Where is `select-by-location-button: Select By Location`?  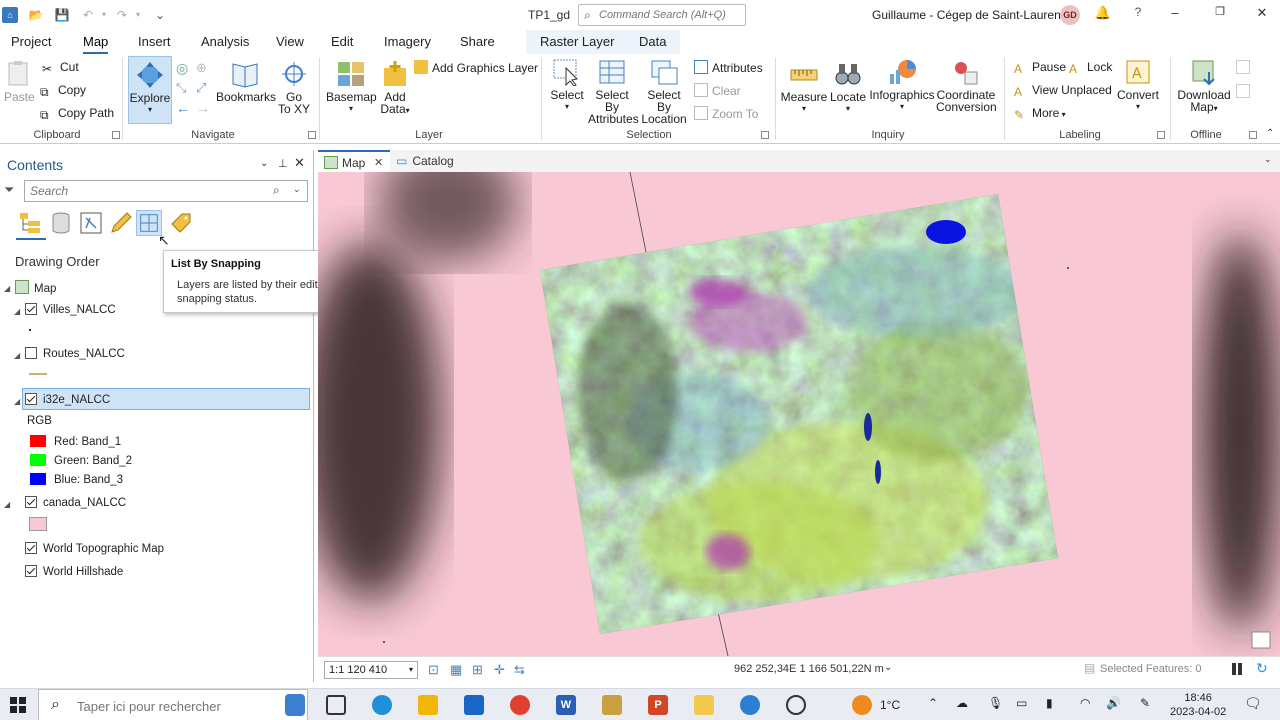 select-by-location-button: Select By Location is located at coordinates (664, 91).